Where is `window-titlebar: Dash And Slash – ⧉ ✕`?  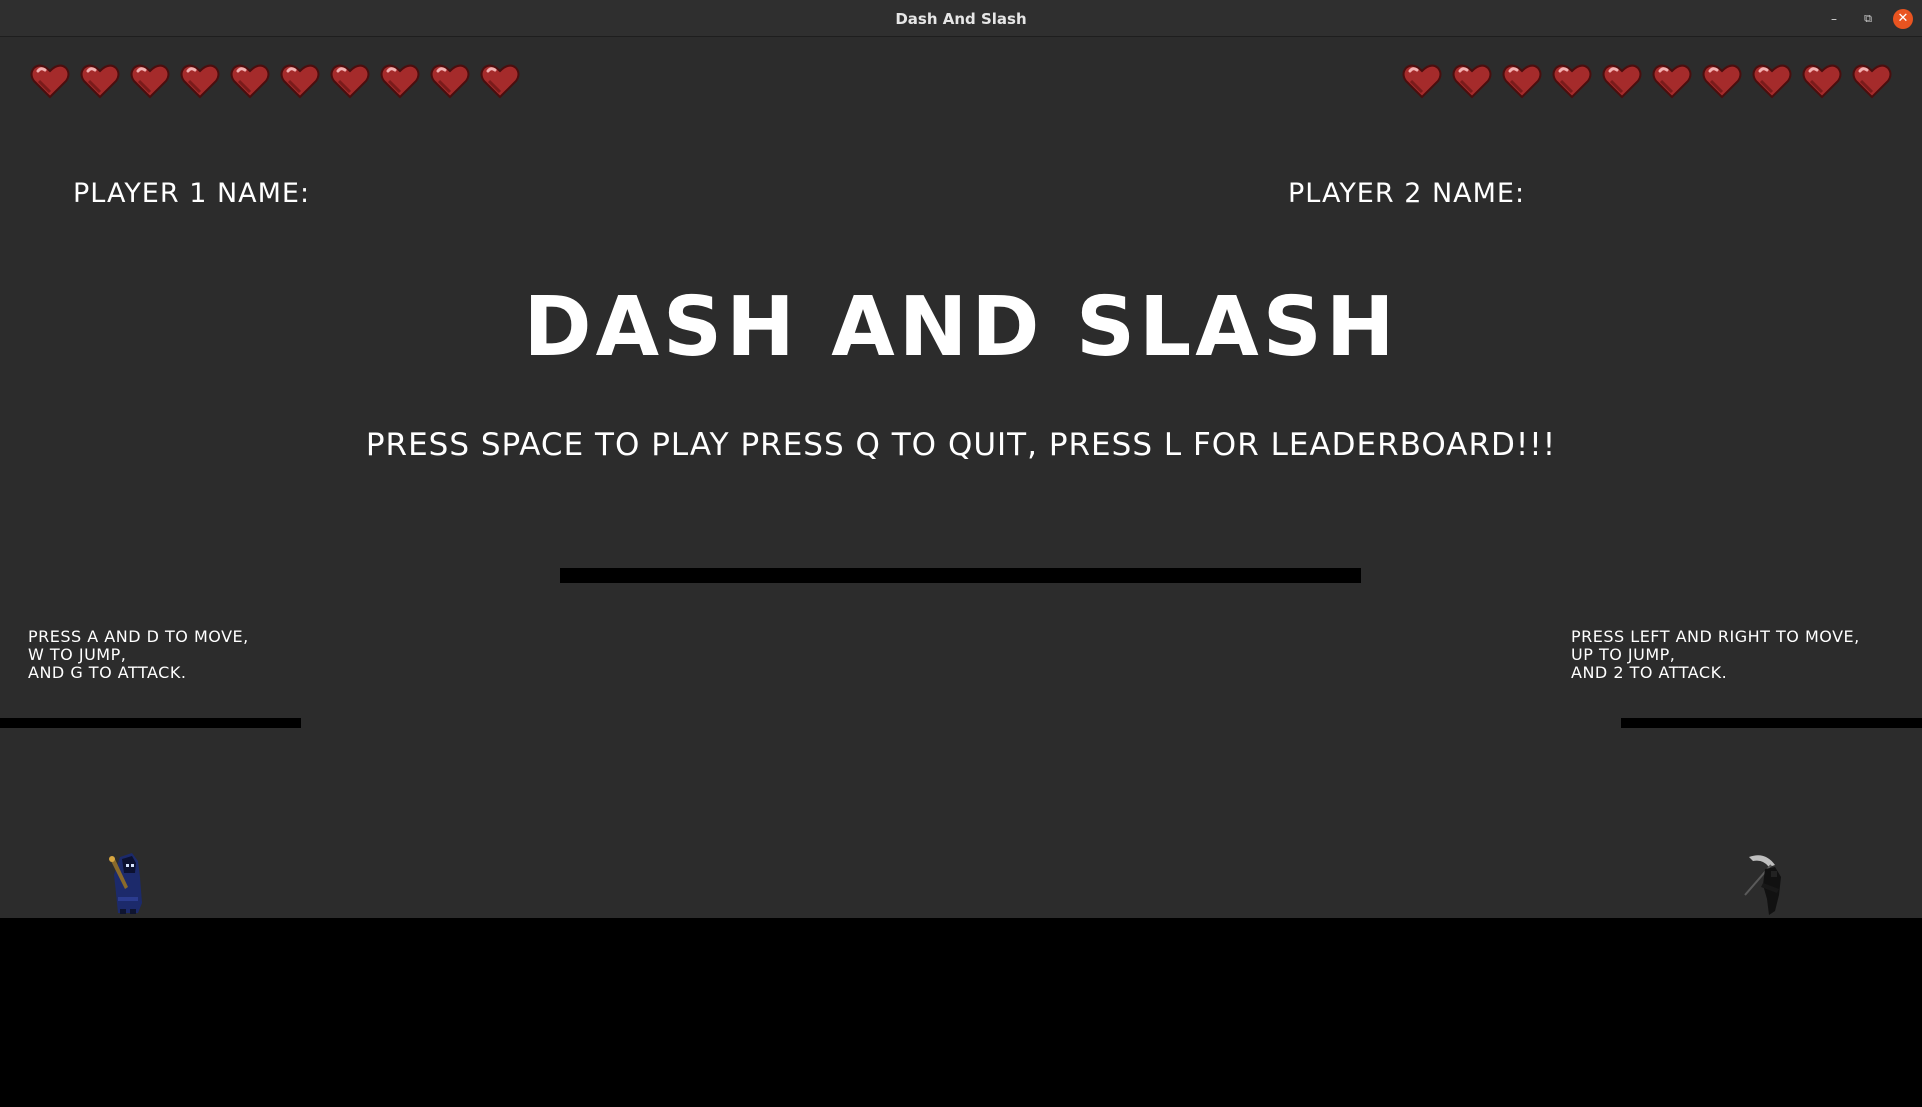 window-titlebar: Dash And Slash – ⧉ ✕ is located at coordinates (961, 18).